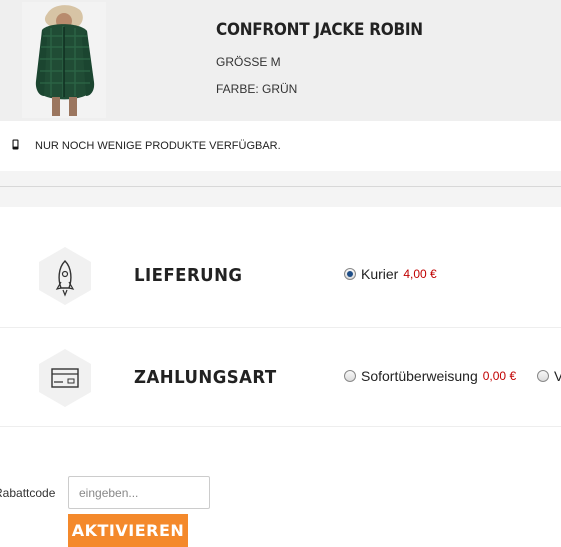  What do you see at coordinates (350, 376) in the screenshot?
I see `sofort-radio` at bounding box center [350, 376].